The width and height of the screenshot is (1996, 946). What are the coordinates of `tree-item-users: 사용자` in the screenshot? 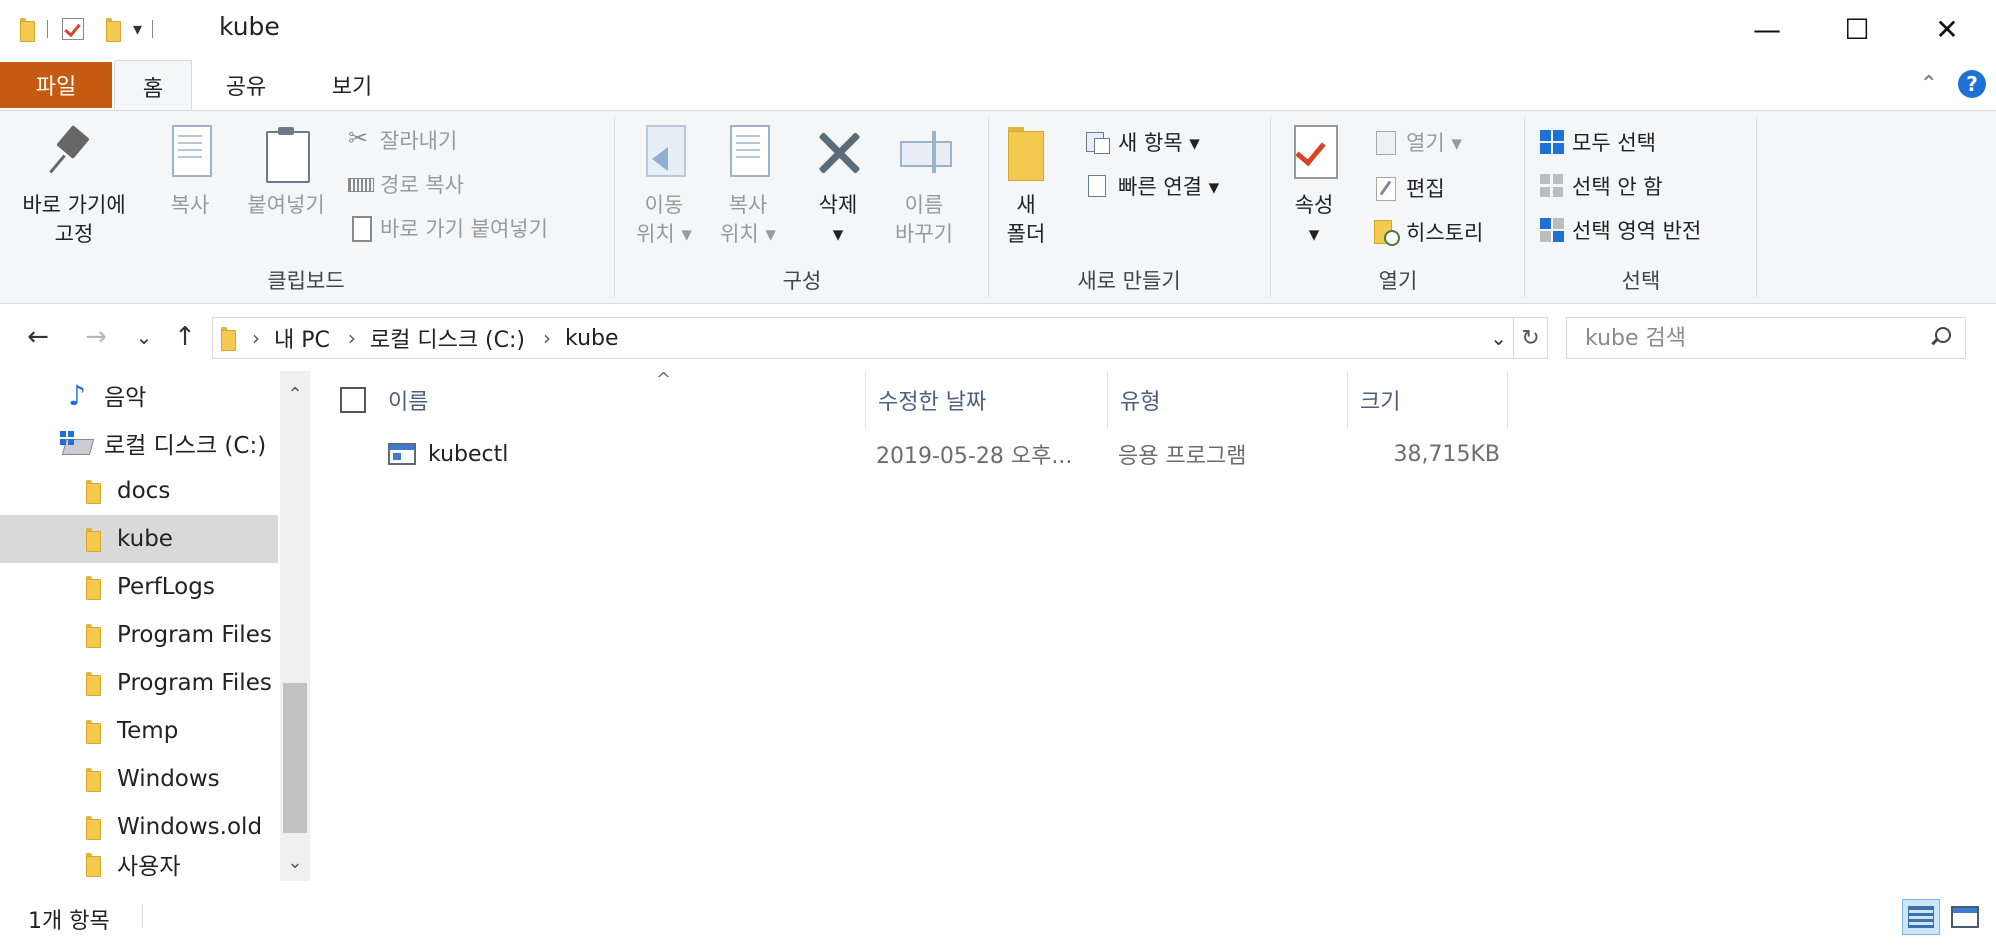 It's located at (139, 864).